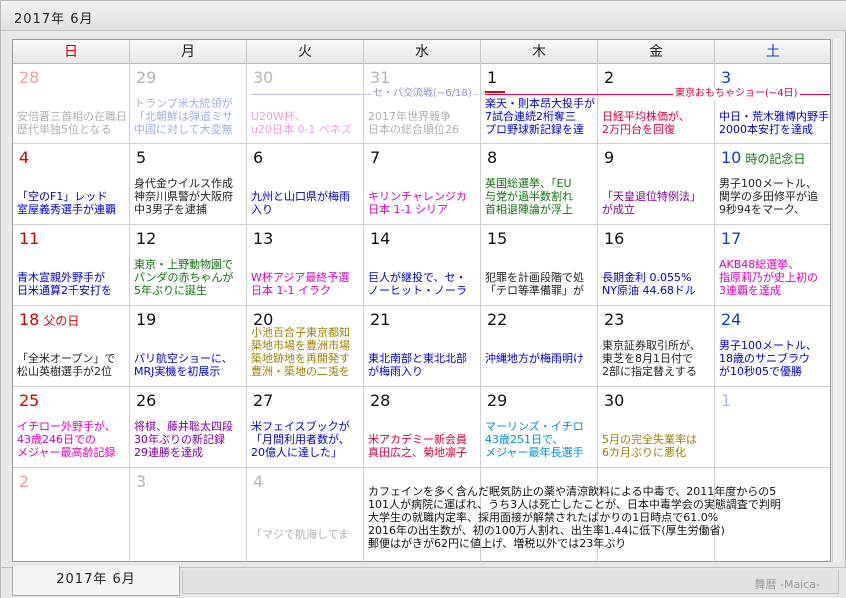 The height and width of the screenshot is (598, 846). I want to click on news-item: 神奈川県警が大阪府, so click(189, 196).